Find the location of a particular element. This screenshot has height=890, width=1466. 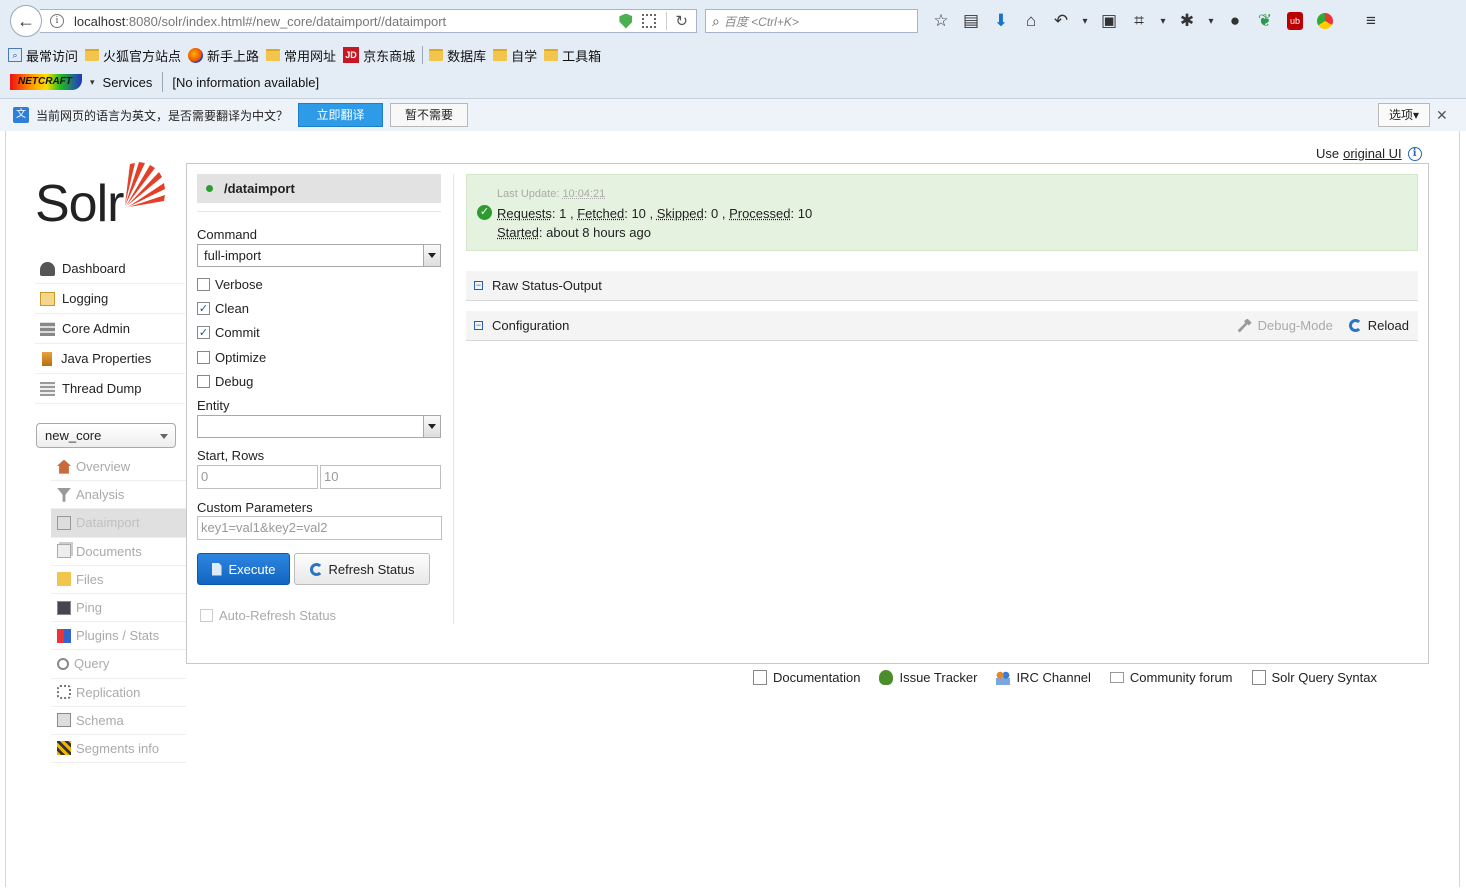

netcraft-services-menu: Services is located at coordinates (128, 82).